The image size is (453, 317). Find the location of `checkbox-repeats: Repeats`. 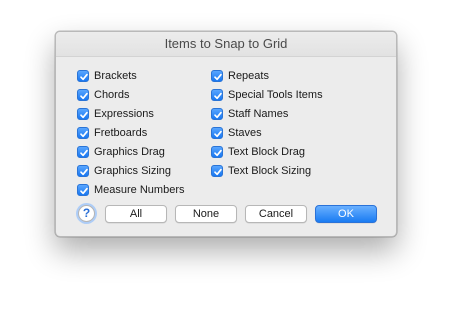

checkbox-repeats: Repeats is located at coordinates (267, 75).